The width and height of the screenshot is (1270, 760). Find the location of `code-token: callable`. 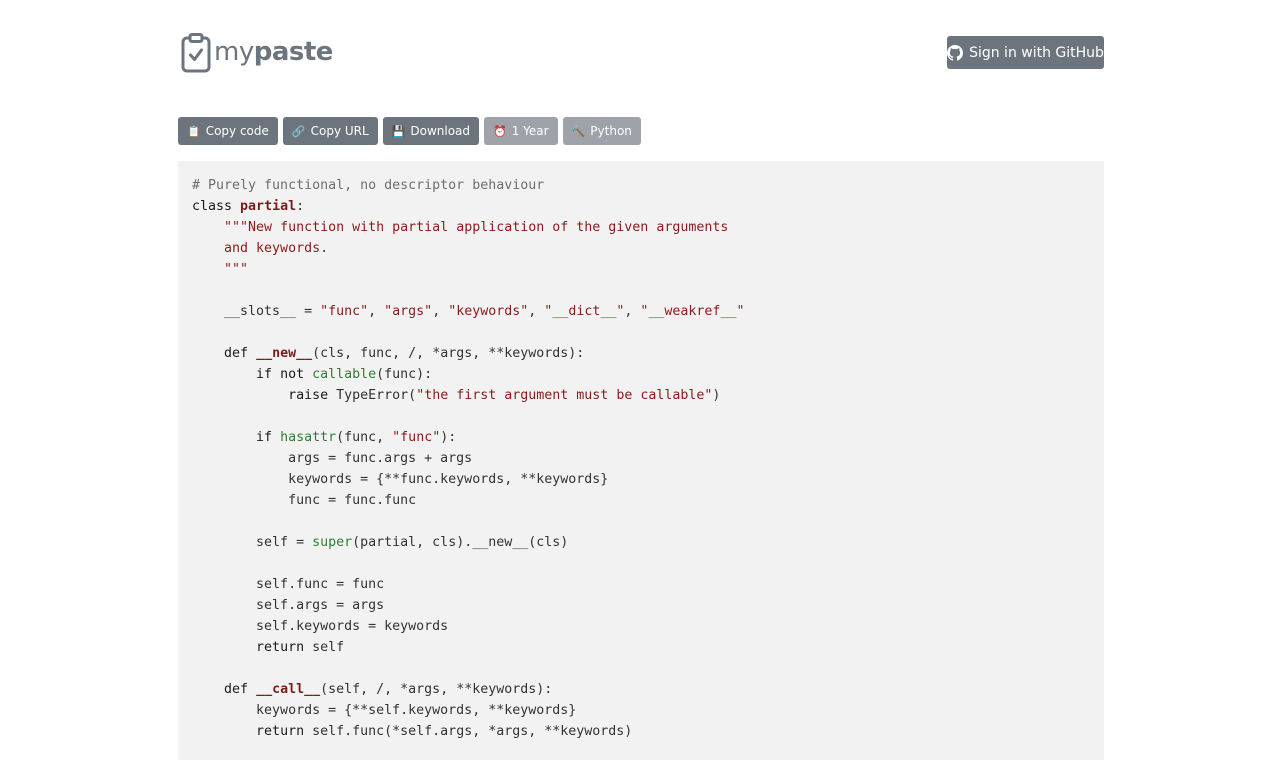

code-token: callable is located at coordinates (344, 374).